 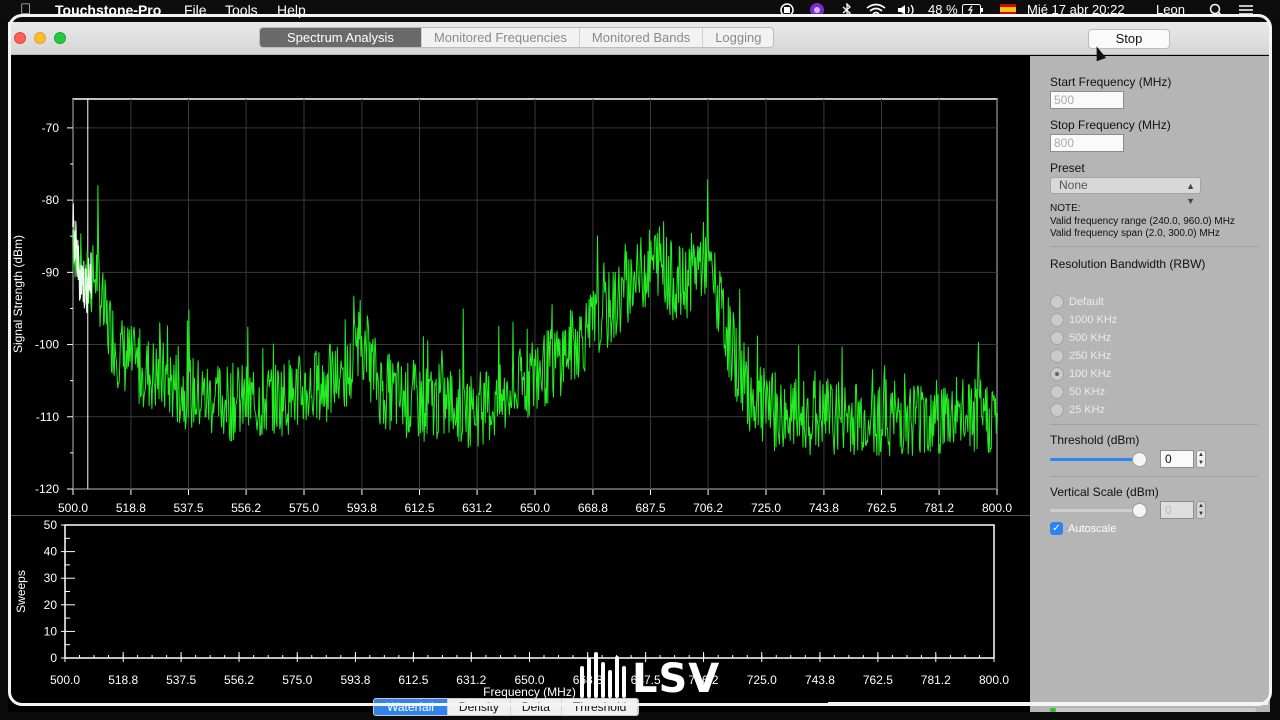 What do you see at coordinates (501, 37) in the screenshot?
I see `tab-monitored-frequencies: Monitored Frequencies` at bounding box center [501, 37].